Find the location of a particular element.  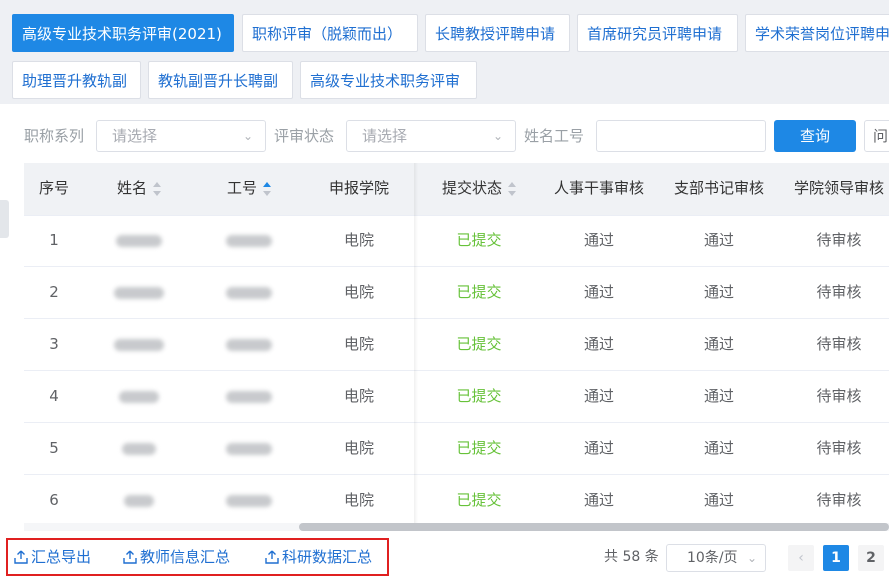

table-header: 序号 姓名 工号 申报学院 提交状态 人事干事审核 支部书记审核 学院领导审核 is located at coordinates (456, 189).